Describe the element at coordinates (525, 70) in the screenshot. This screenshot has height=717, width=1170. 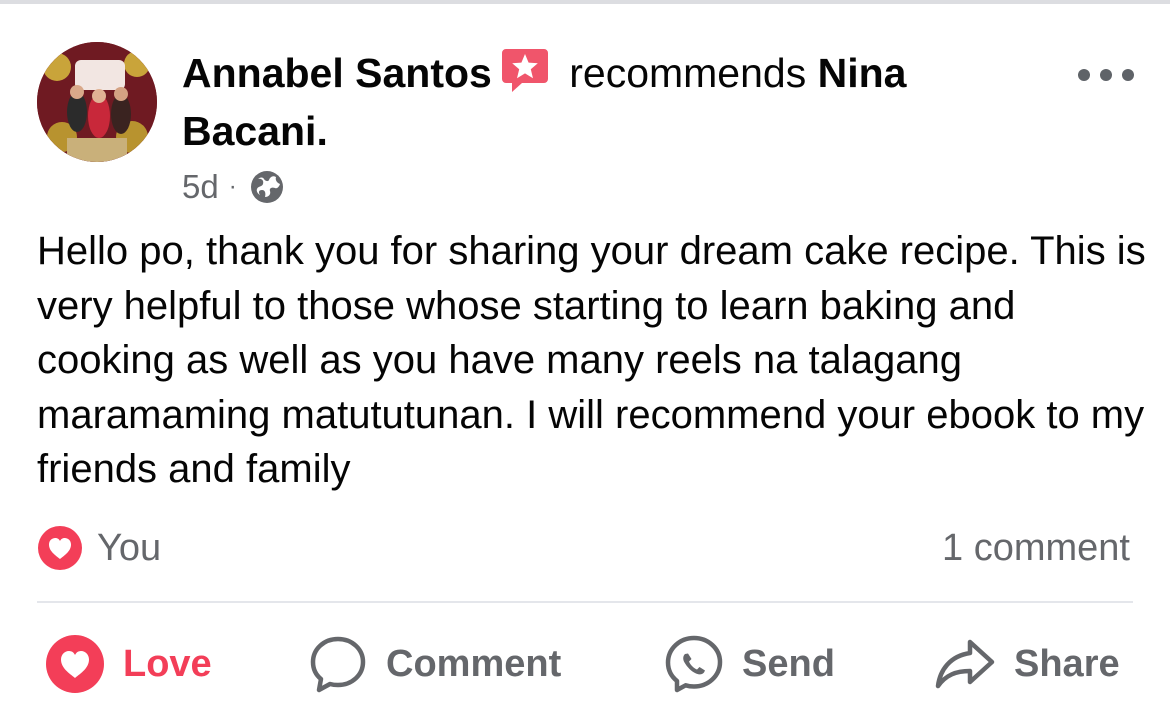
I see `recommend-star-badge-icon` at that location.